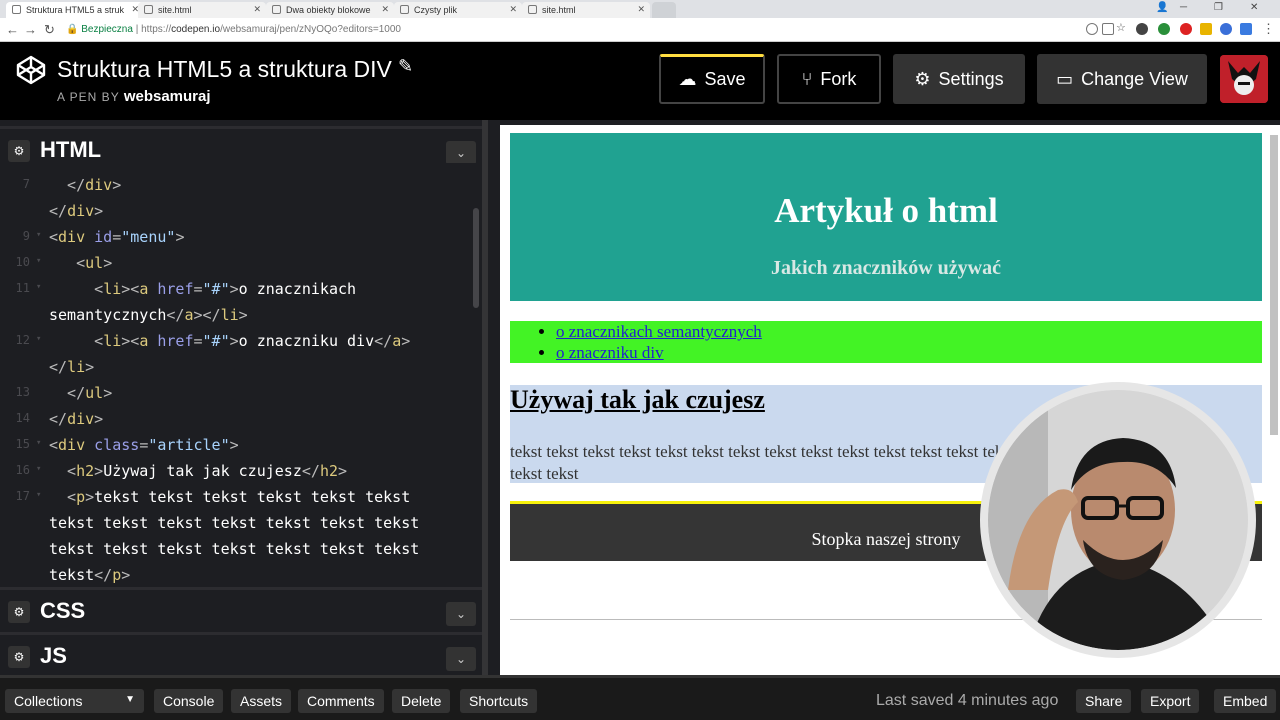 The width and height of the screenshot is (1280, 720). What do you see at coordinates (1245, 701) in the screenshot?
I see `embed-button: Embed` at bounding box center [1245, 701].